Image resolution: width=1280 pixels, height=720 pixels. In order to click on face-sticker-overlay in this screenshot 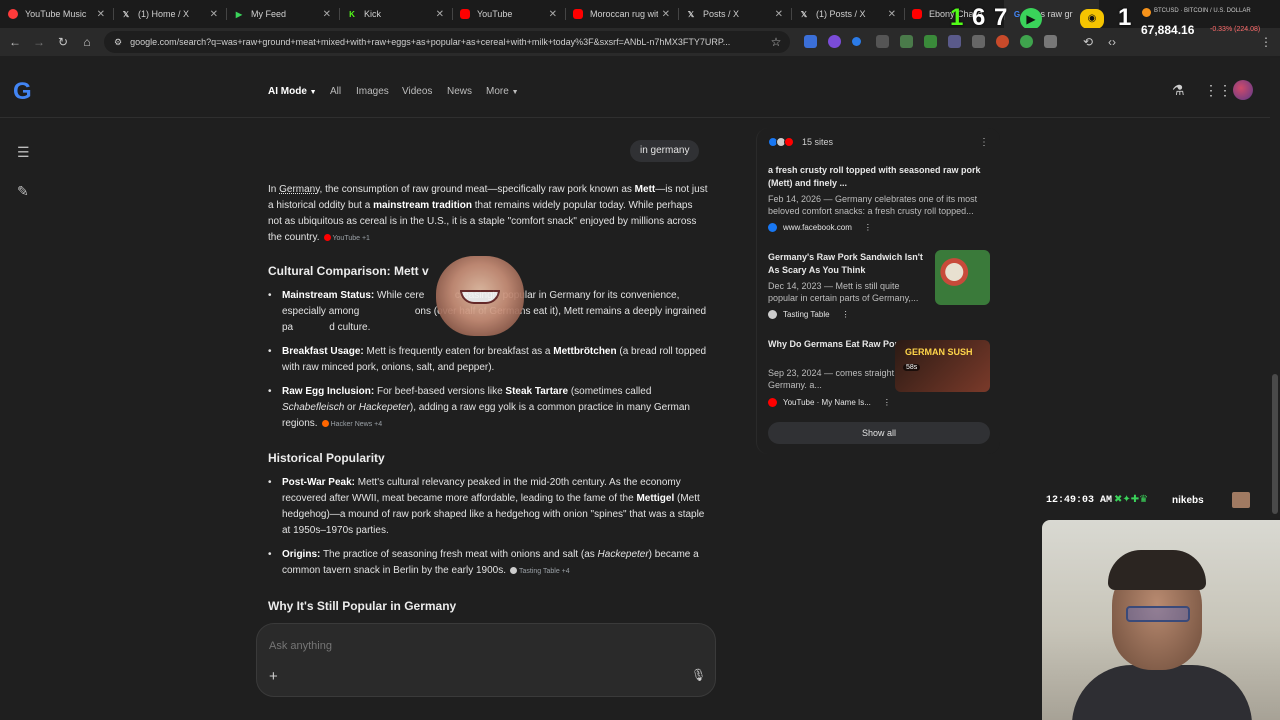, I will do `click(480, 296)`.